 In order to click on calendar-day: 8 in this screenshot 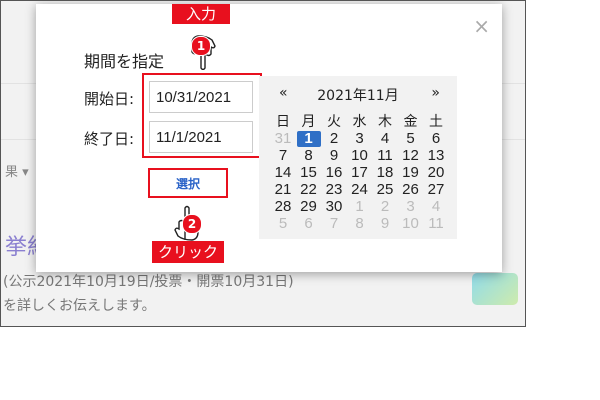, I will do `click(309, 156)`.